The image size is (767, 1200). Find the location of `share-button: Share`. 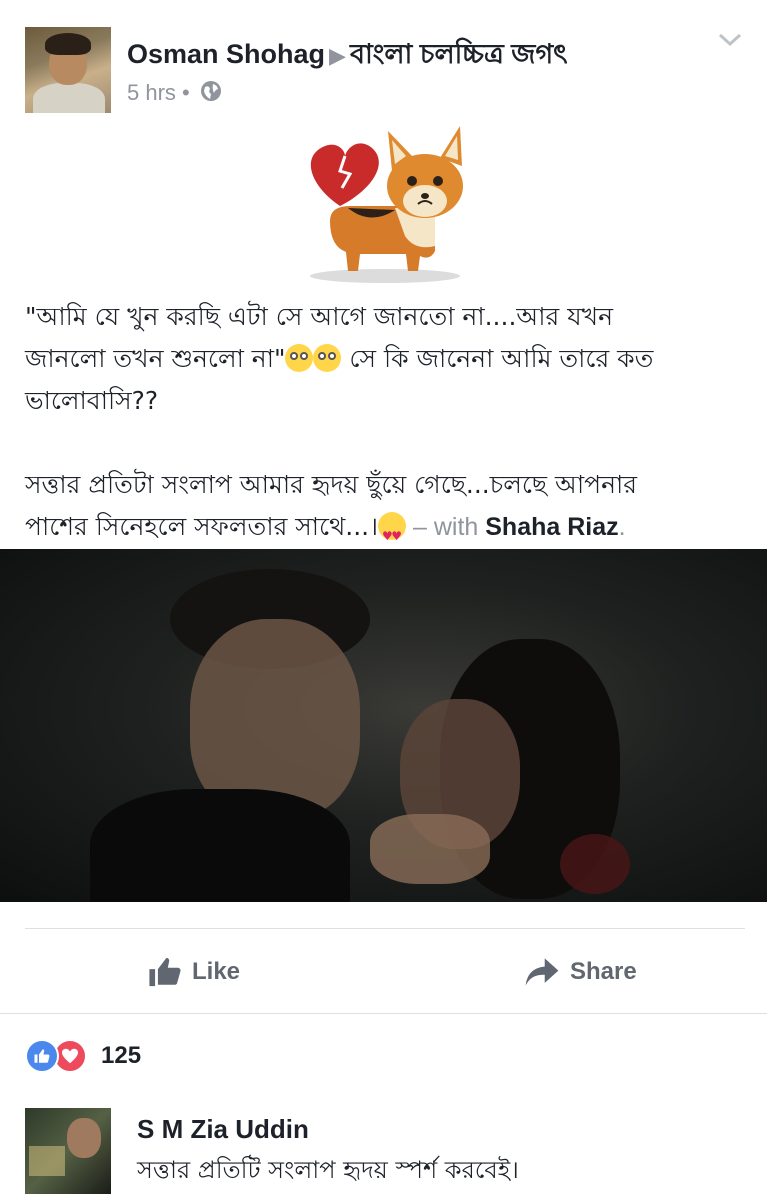

share-button: Share is located at coordinates (580, 972).